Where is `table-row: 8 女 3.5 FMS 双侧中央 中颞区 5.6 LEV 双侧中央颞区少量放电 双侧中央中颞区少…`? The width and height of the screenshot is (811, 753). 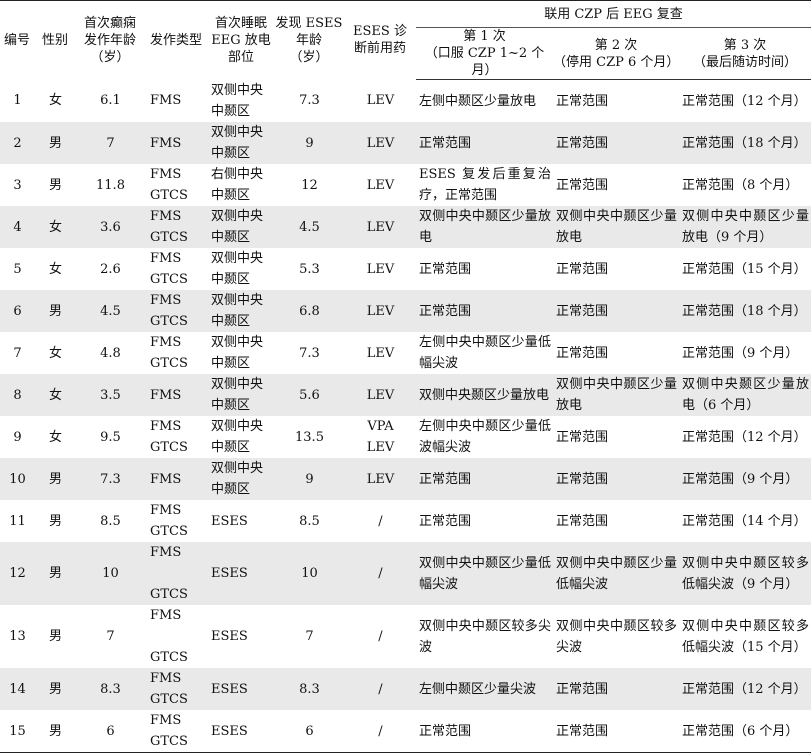 table-row: 8 女 3.5 FMS 双侧中央 中颞区 5.6 LEV 双侧中央颞区少量放电 双侧中央中颞区少… is located at coordinates (405, 395).